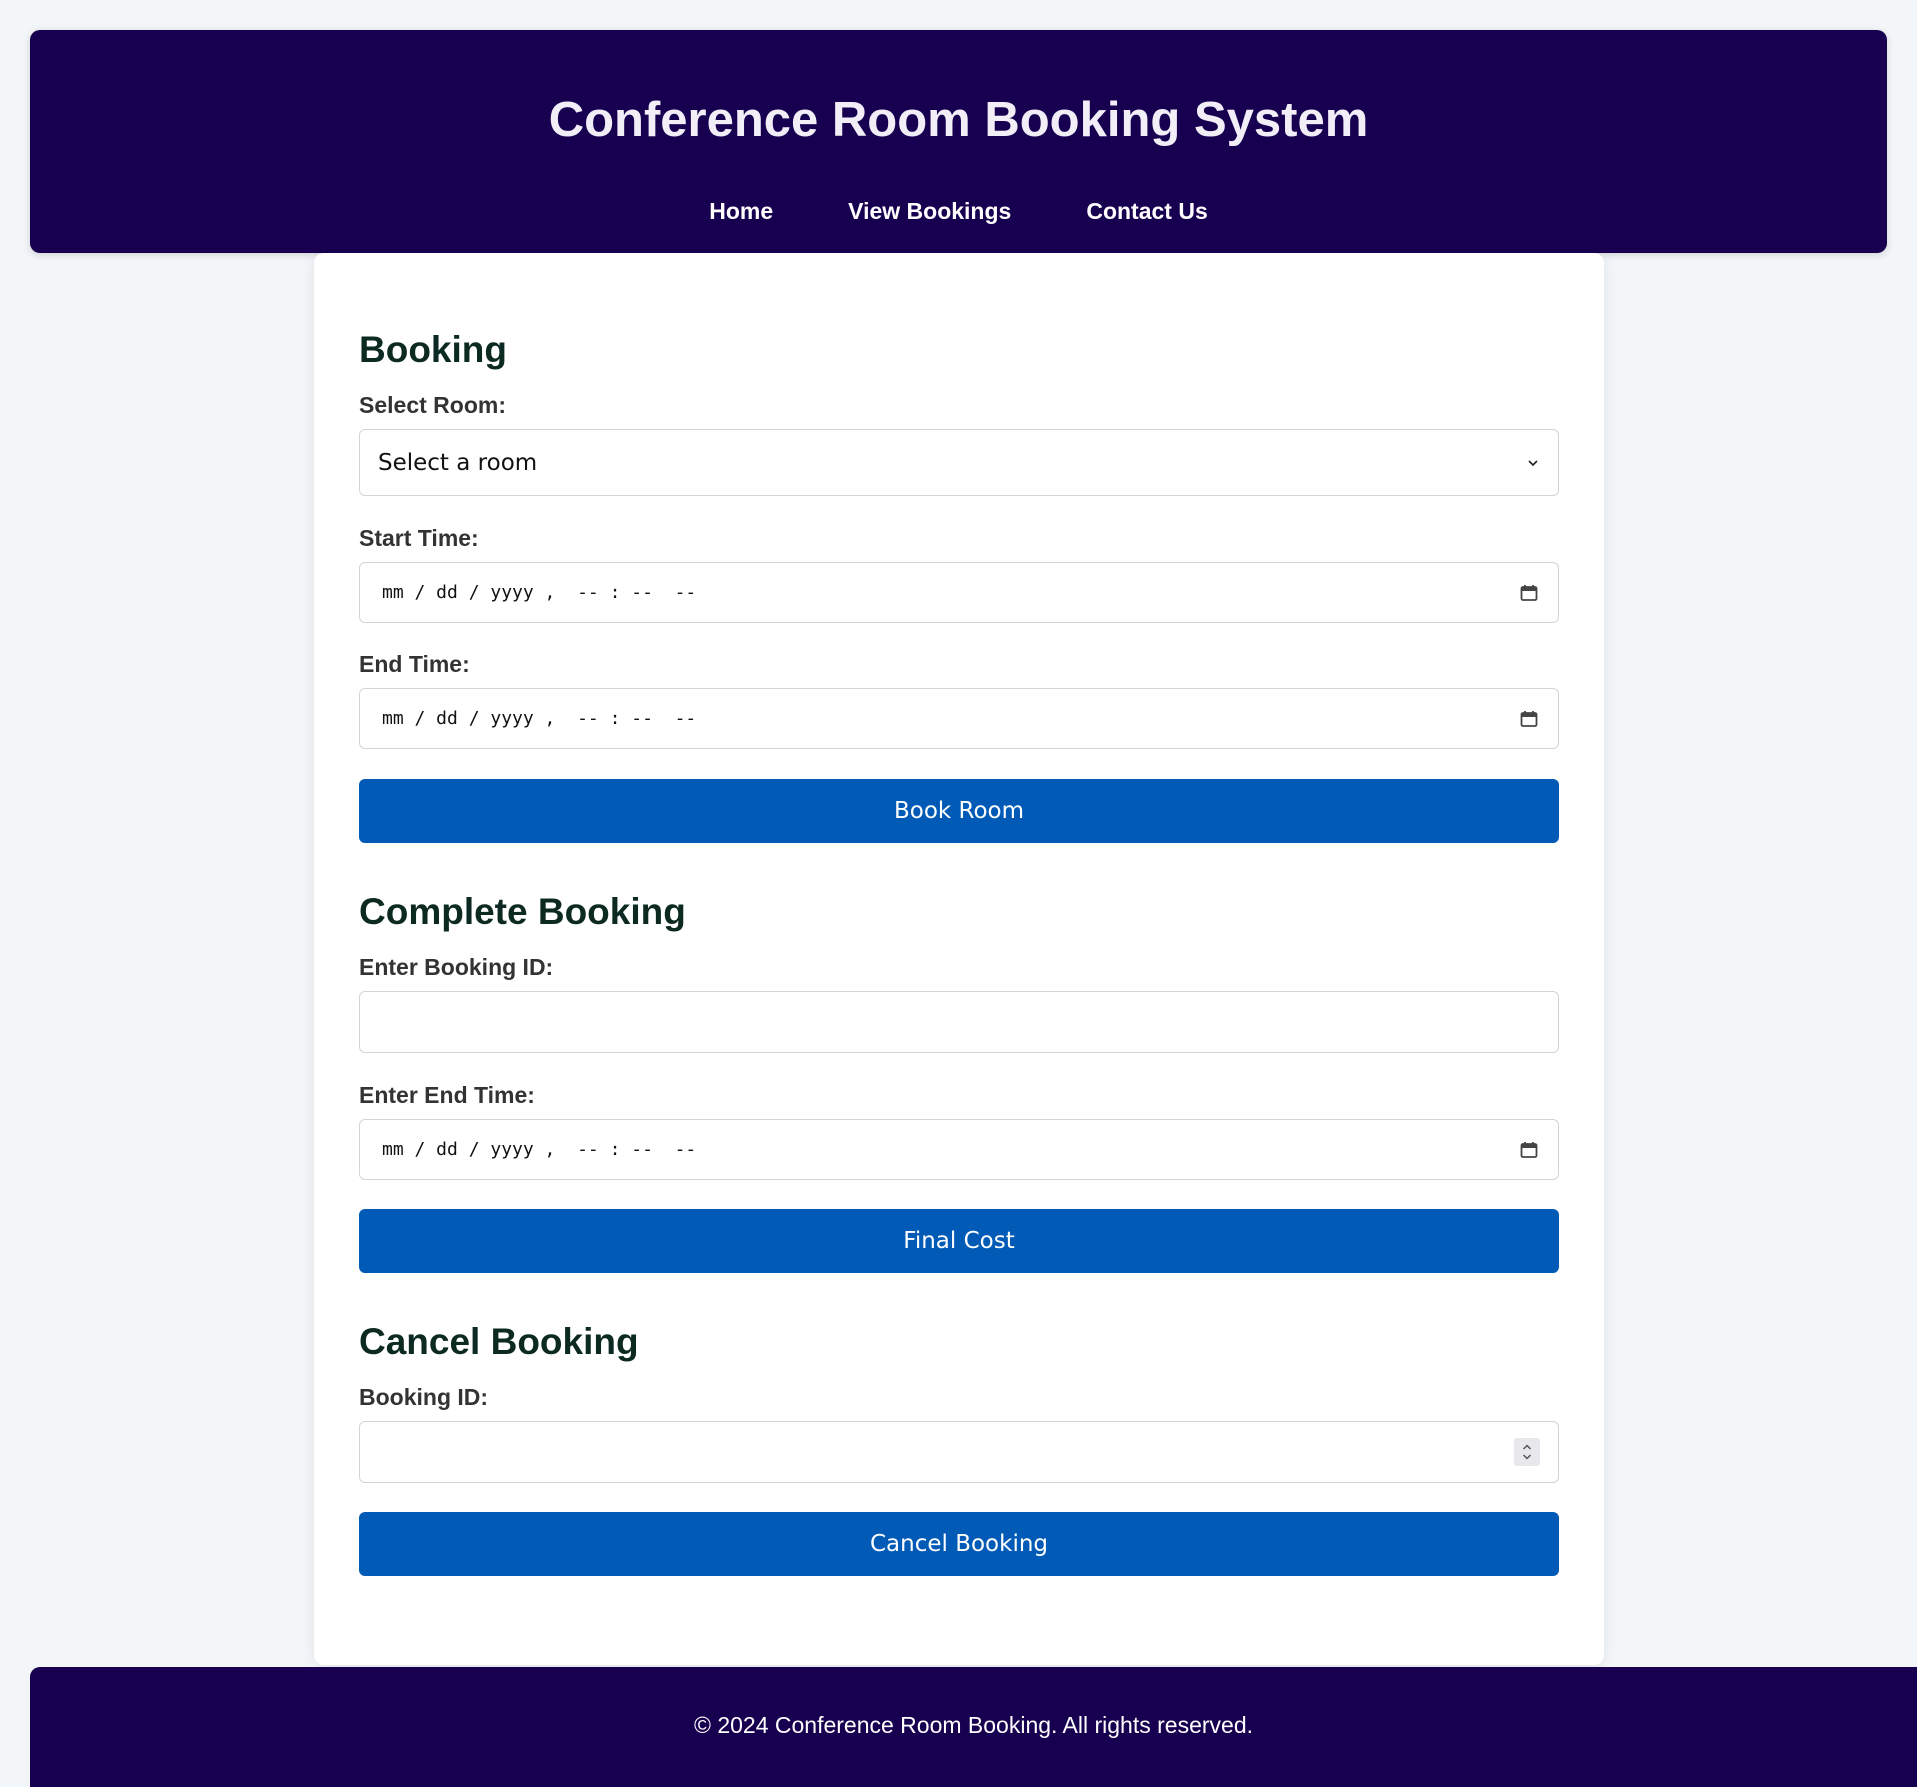 This screenshot has height=1787, width=1917. Describe the element at coordinates (959, 1022) in the screenshot. I see `complete-booking-id-input` at that location.